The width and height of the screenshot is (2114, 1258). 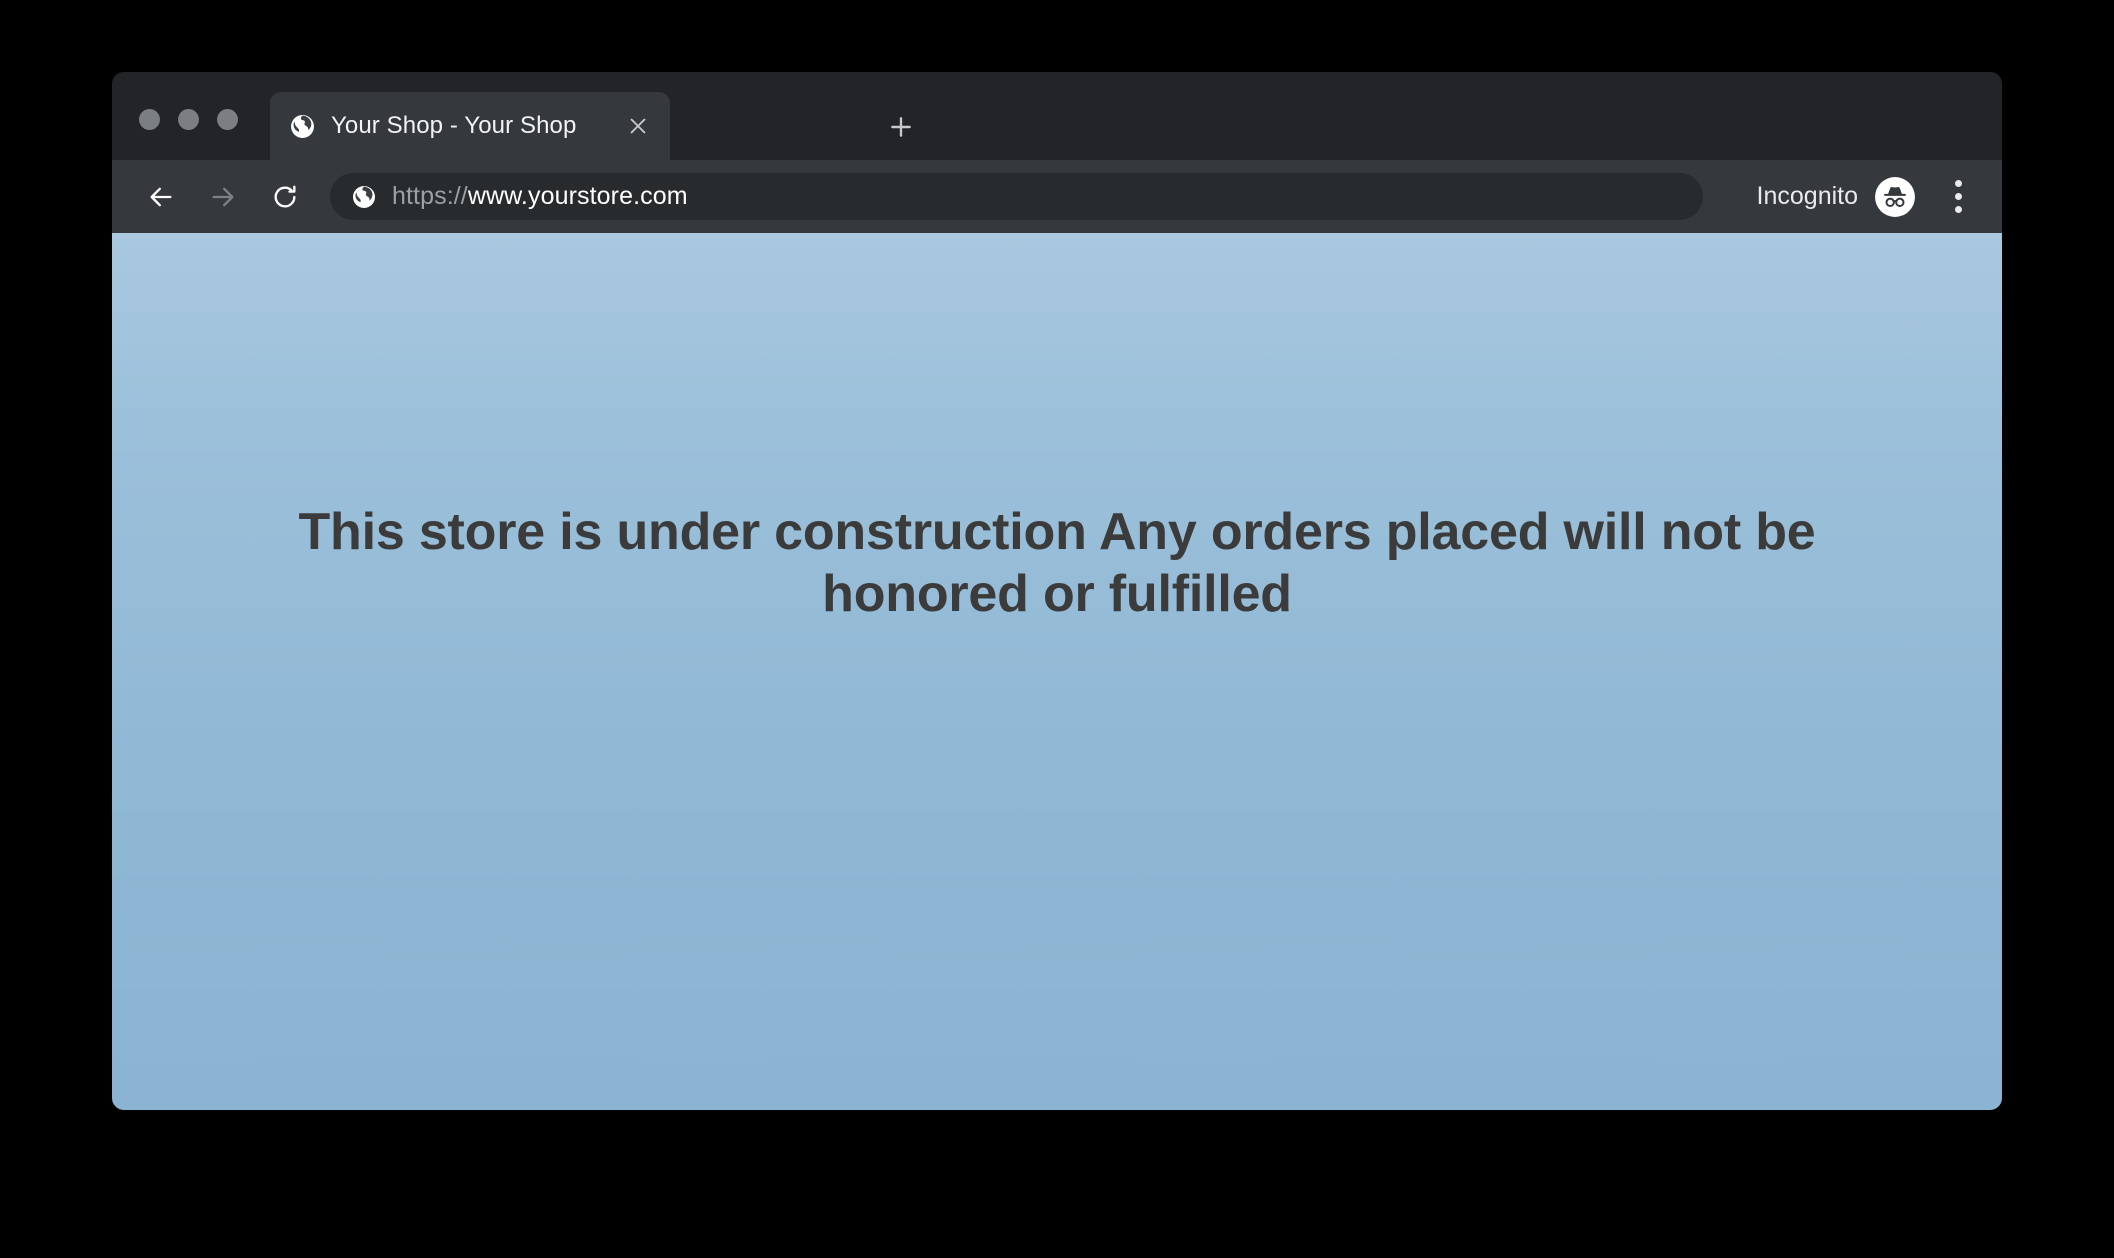 What do you see at coordinates (1895, 197) in the screenshot?
I see `incognito-icon` at bounding box center [1895, 197].